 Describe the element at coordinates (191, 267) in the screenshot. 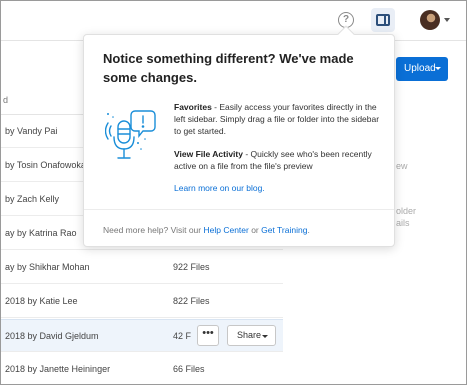

I see `row-count: 922 Files` at that location.